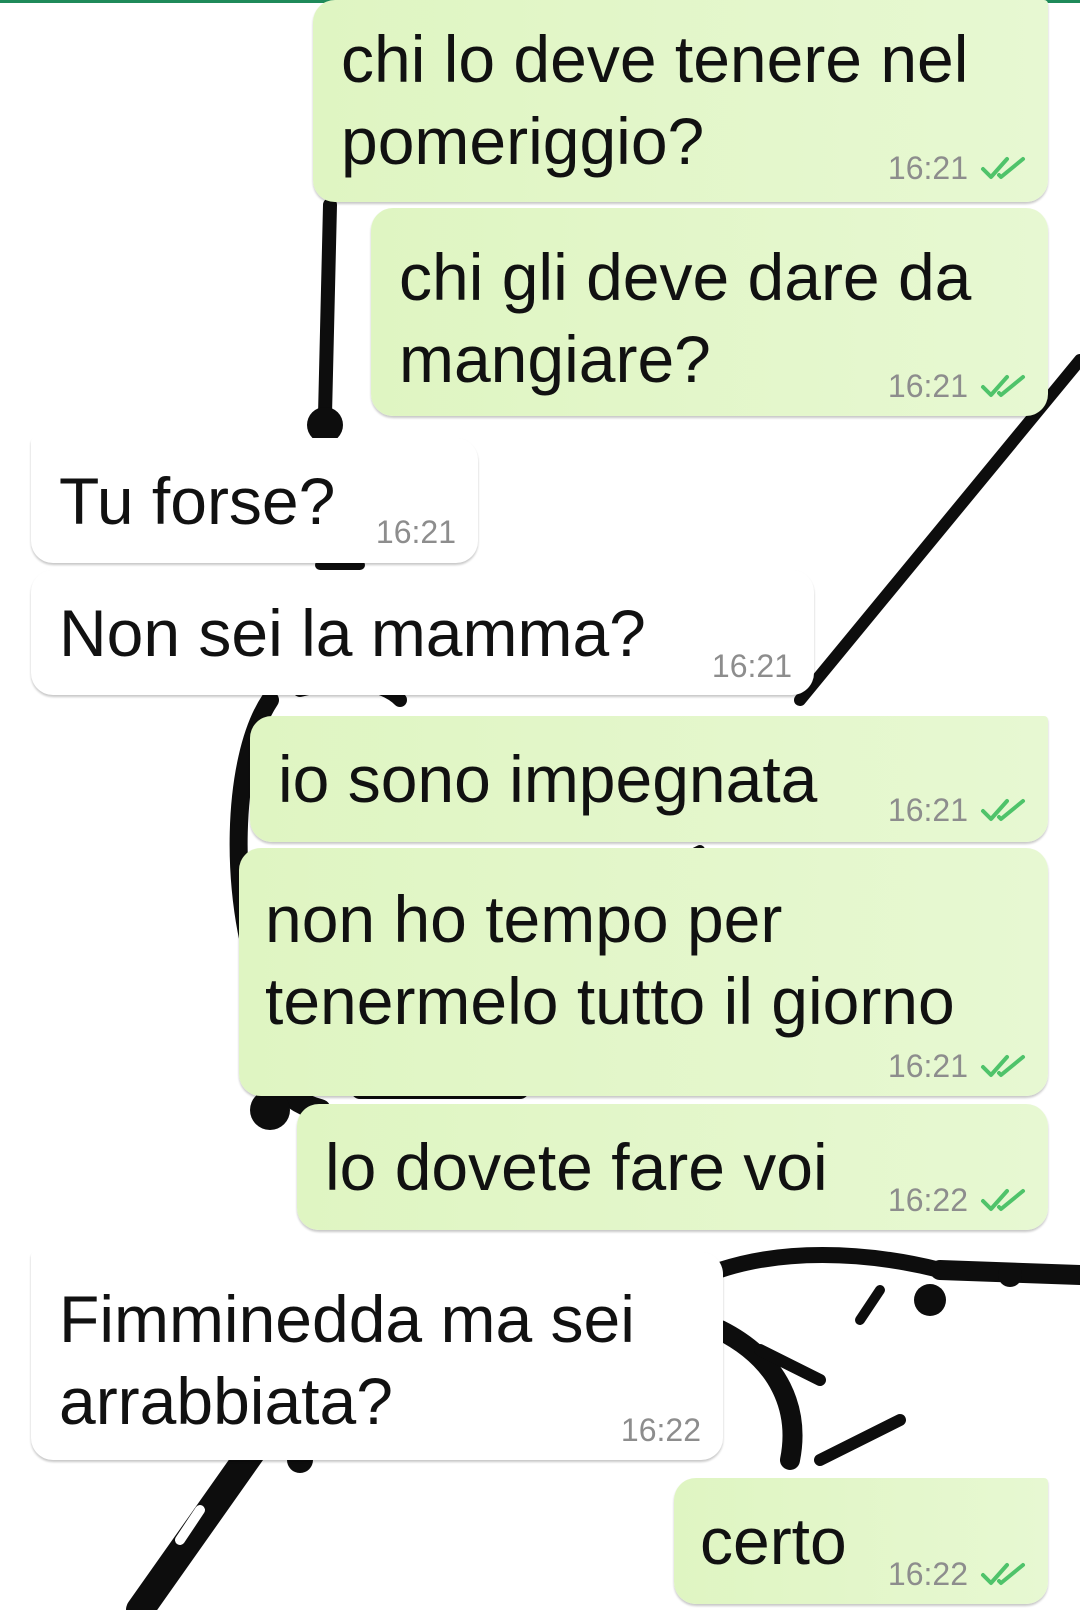 The width and height of the screenshot is (1080, 1610). I want to click on message-bubble-incoming: Fimminedda ma sei arrabbiata? 16:22, so click(377, 1356).